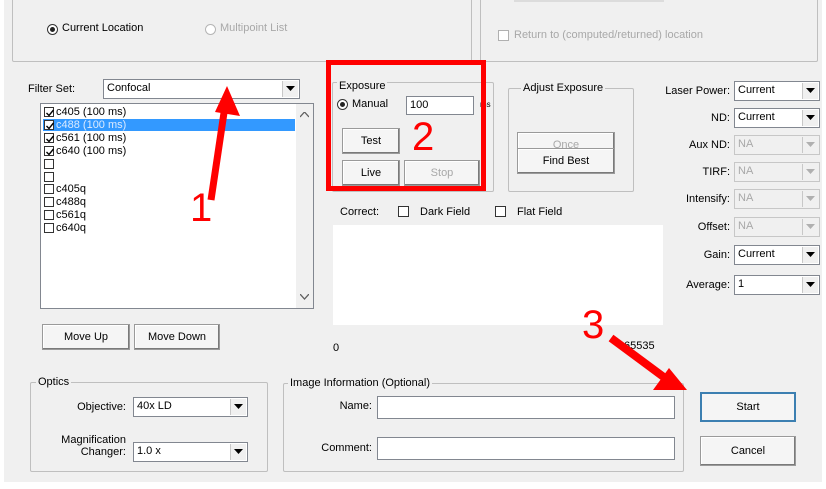 The image size is (826, 489). What do you see at coordinates (346, 448) in the screenshot?
I see `comment-label: Comment:` at bounding box center [346, 448].